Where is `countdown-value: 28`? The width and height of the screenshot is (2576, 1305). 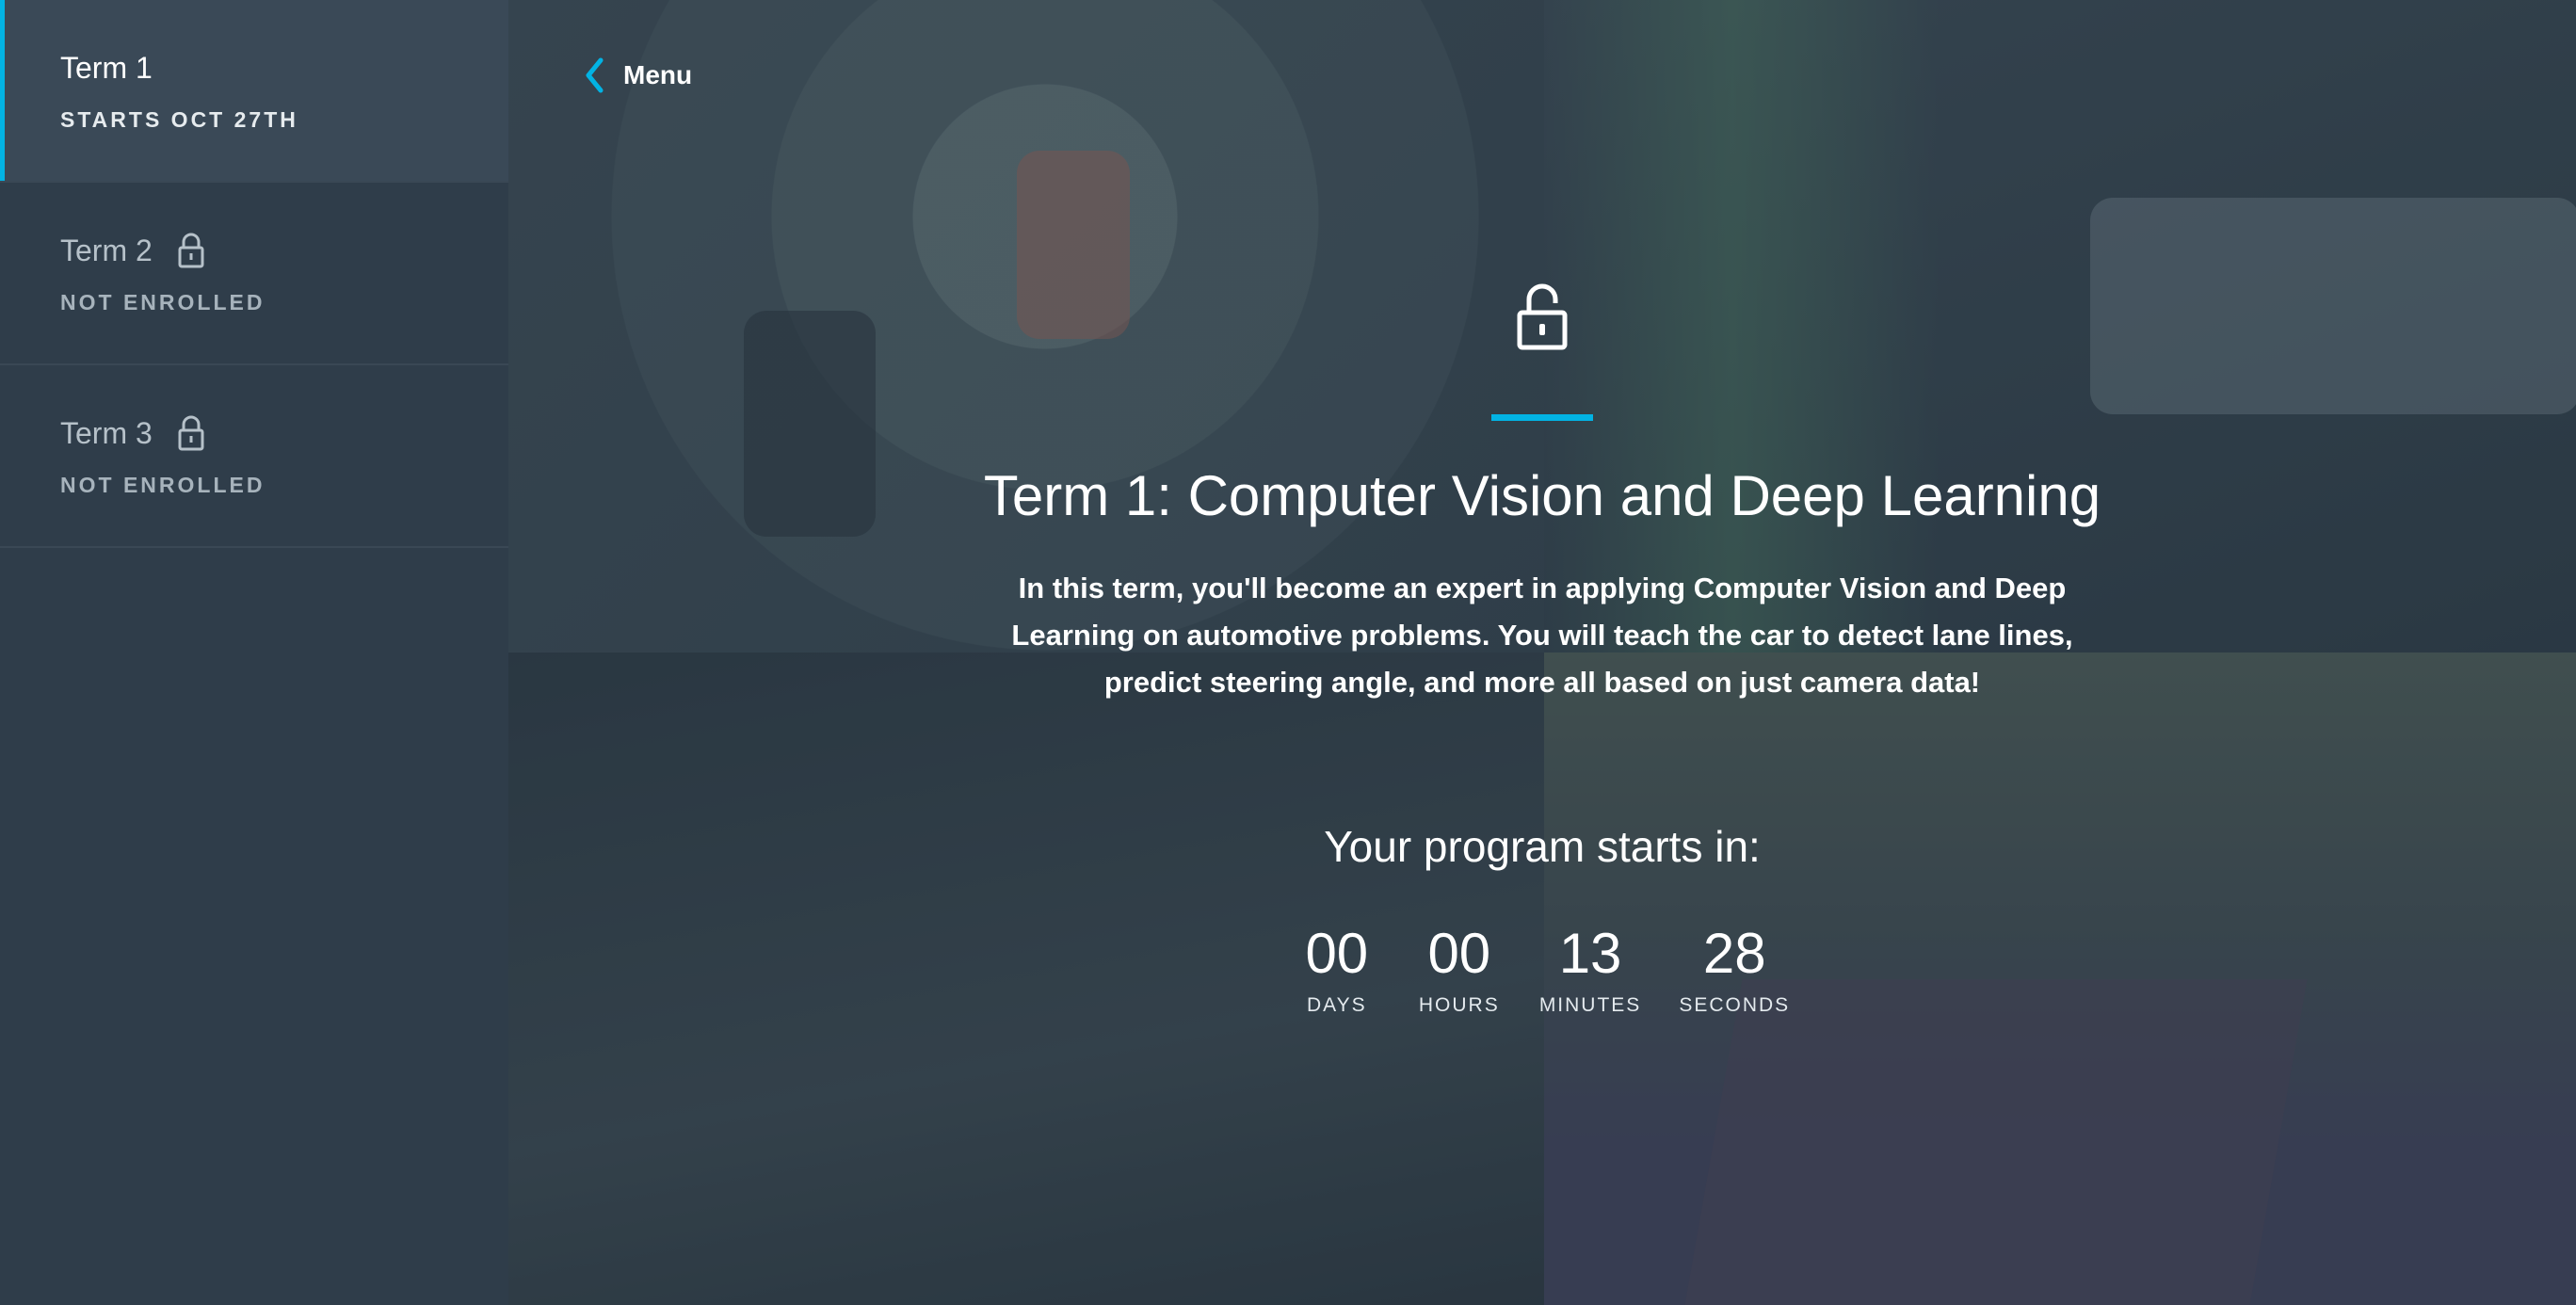
countdown-value: 28 is located at coordinates (1734, 953).